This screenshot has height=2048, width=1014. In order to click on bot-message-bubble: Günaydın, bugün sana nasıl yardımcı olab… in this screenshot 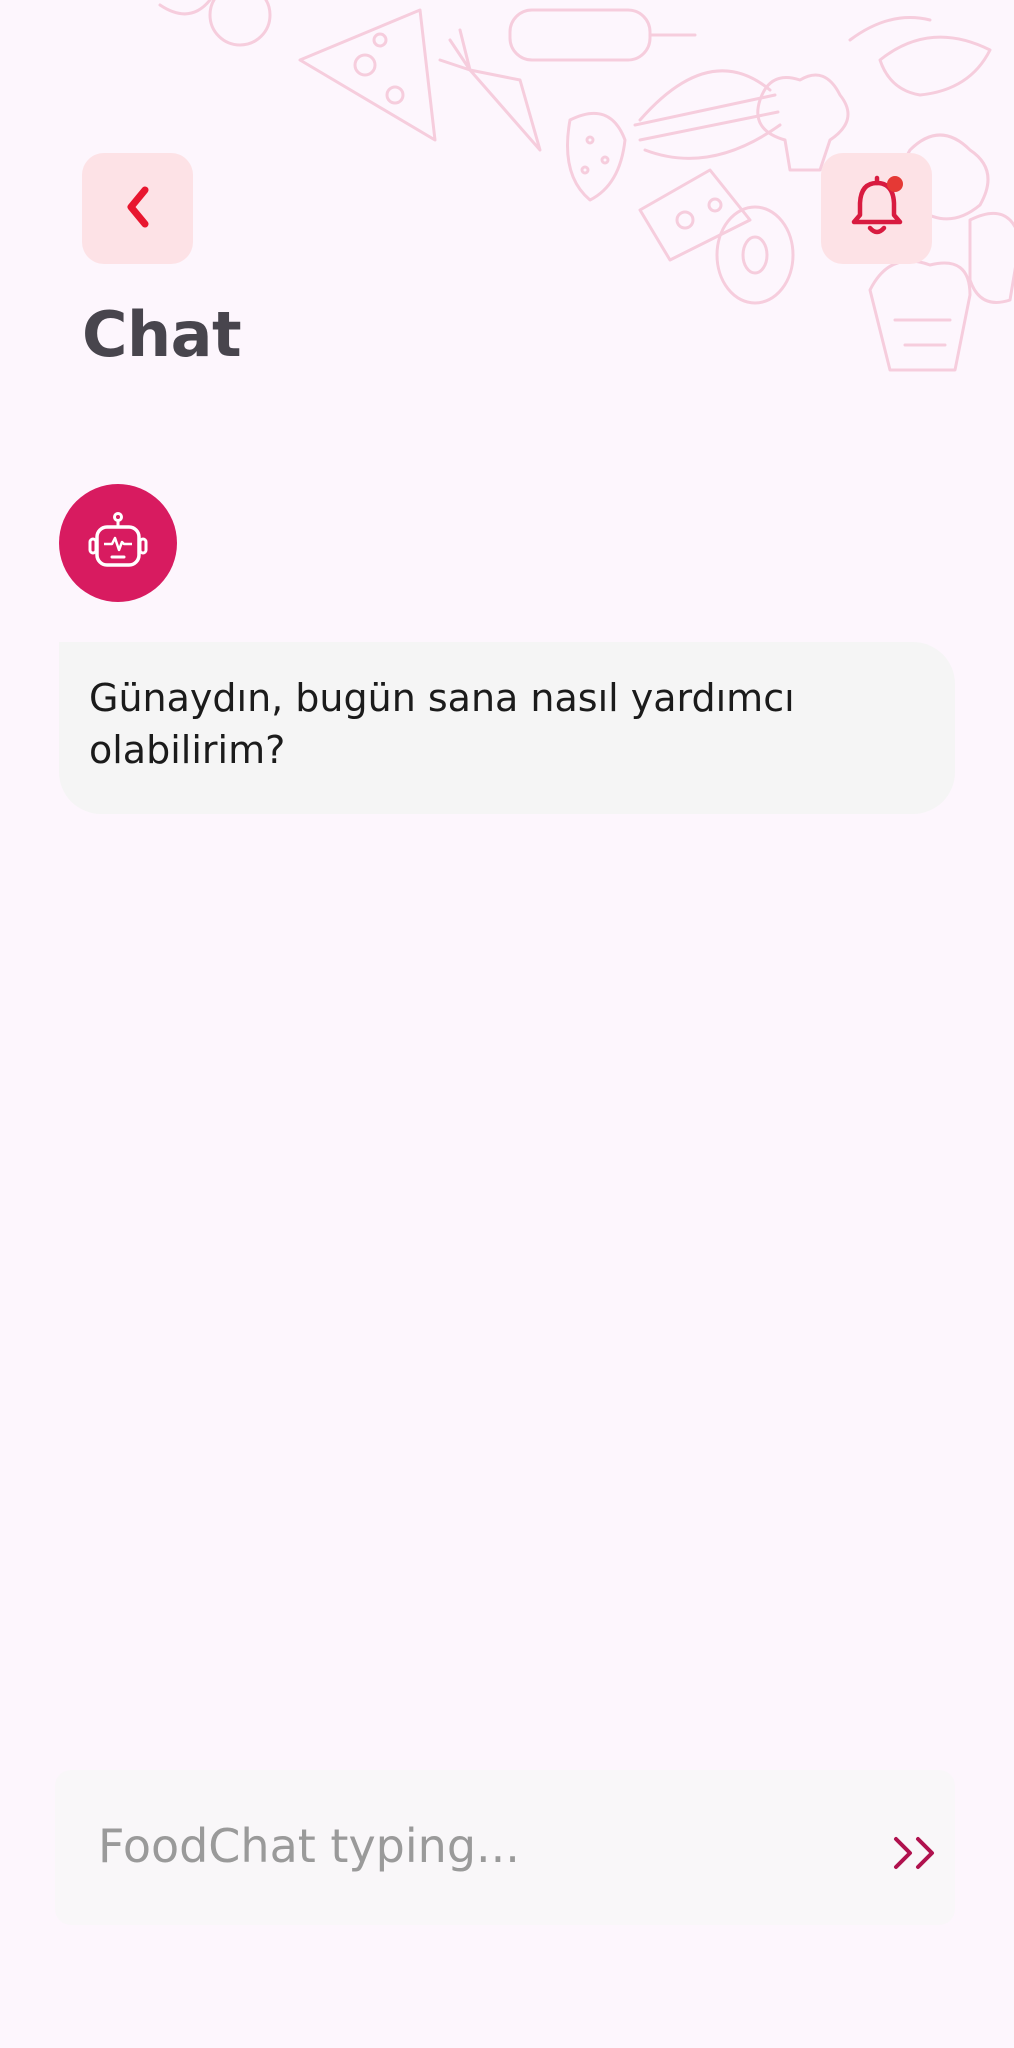, I will do `click(507, 728)`.